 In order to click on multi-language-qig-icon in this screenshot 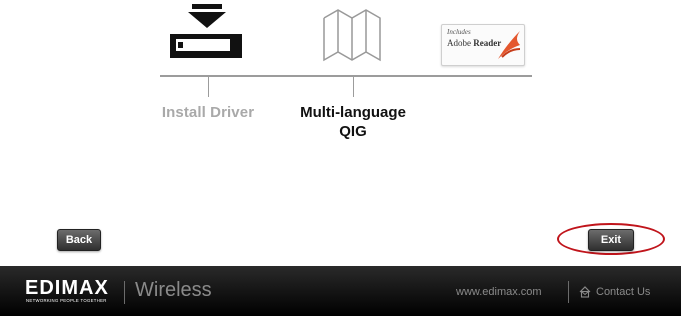, I will do `click(352, 35)`.